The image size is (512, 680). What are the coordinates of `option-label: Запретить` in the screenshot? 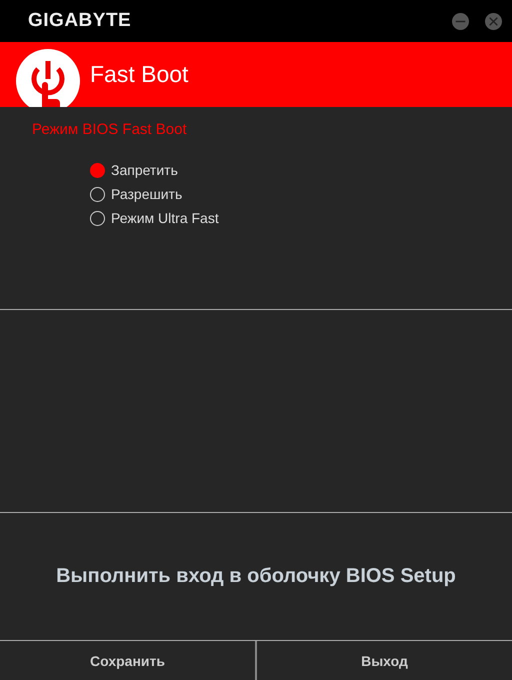 It's located at (144, 170).